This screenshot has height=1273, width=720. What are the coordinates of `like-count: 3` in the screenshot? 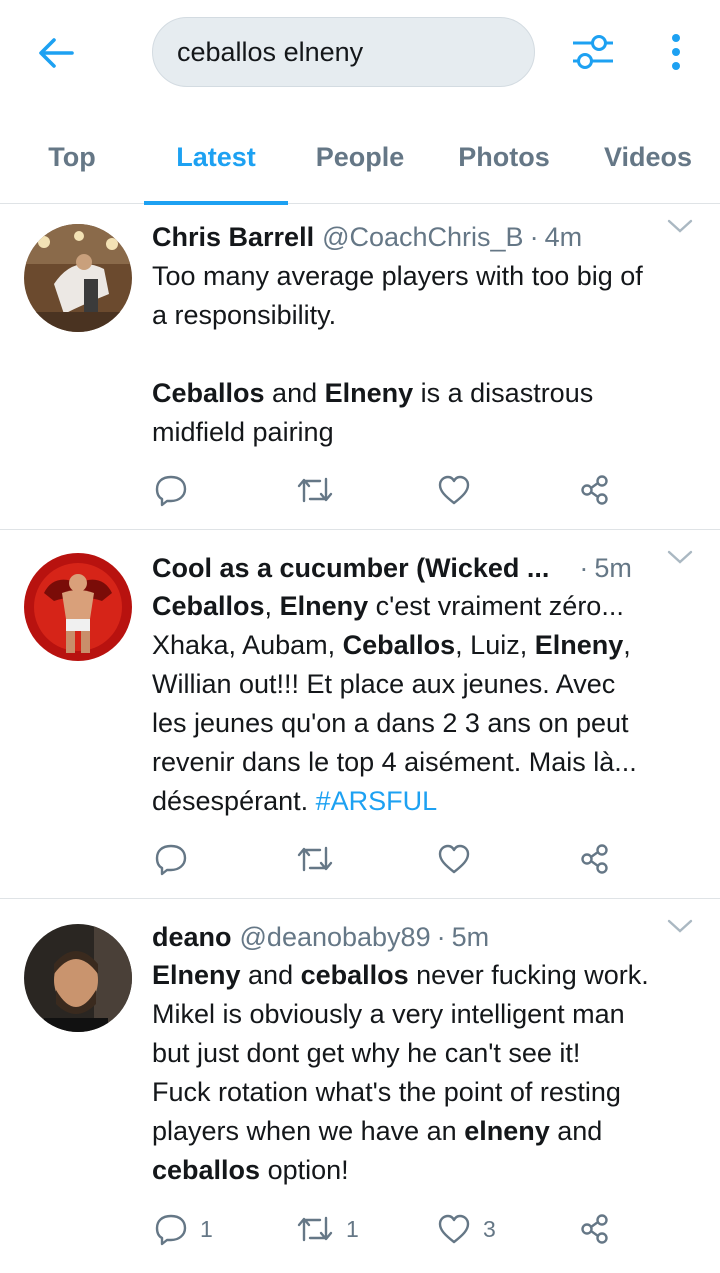 It's located at (489, 1228).